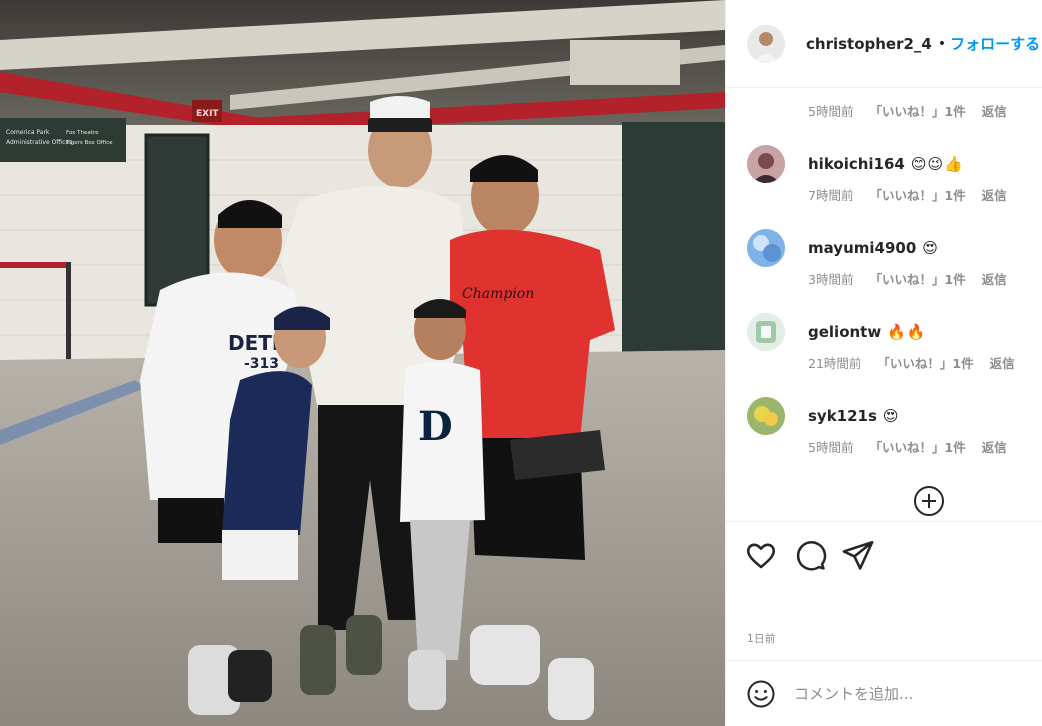  I want to click on commenter-name-text: syk121s, so click(842, 416).